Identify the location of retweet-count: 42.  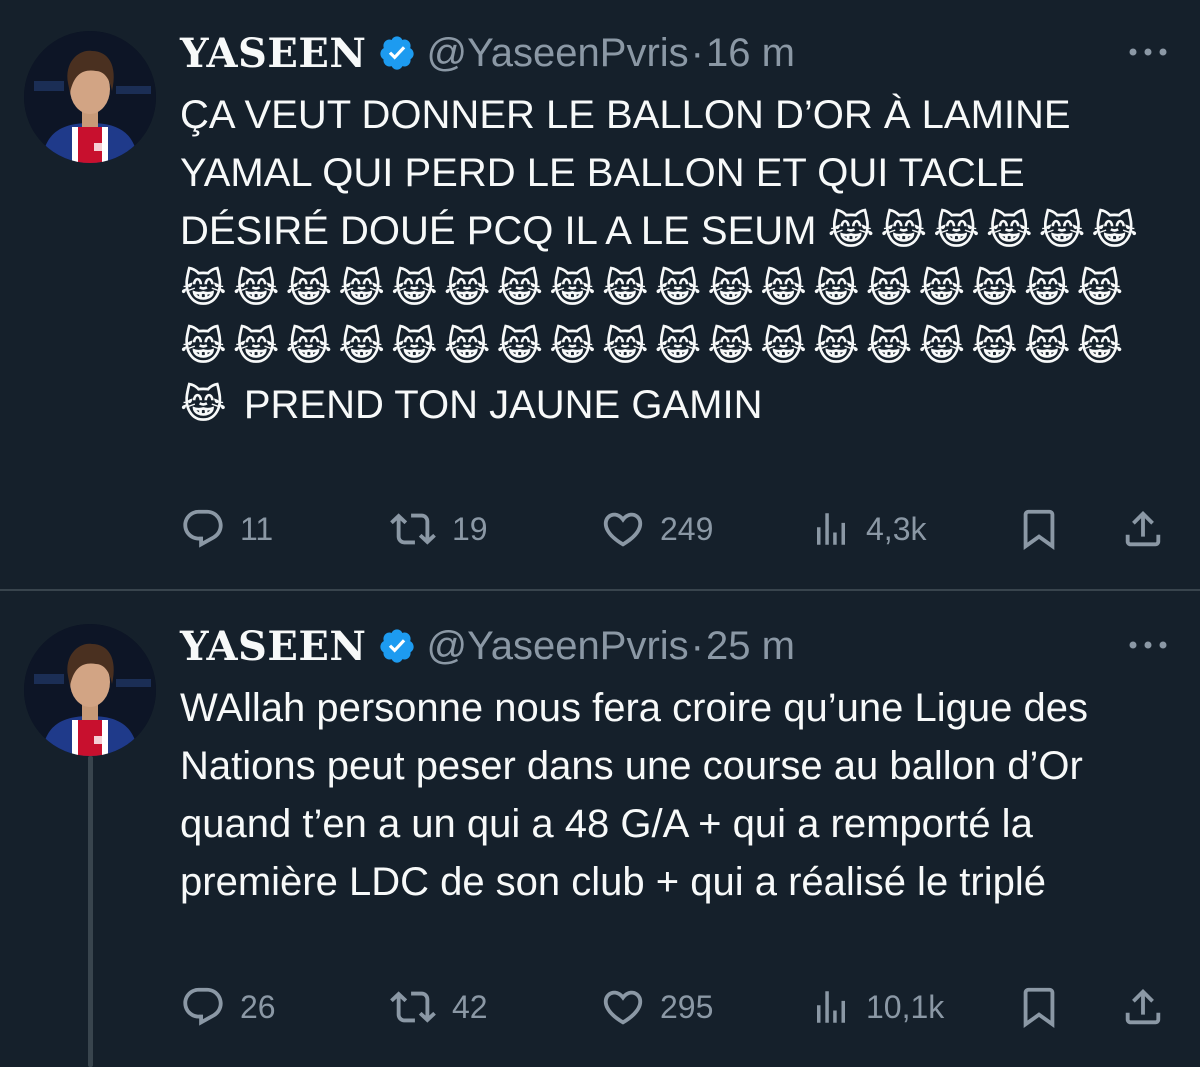
(470, 1006).